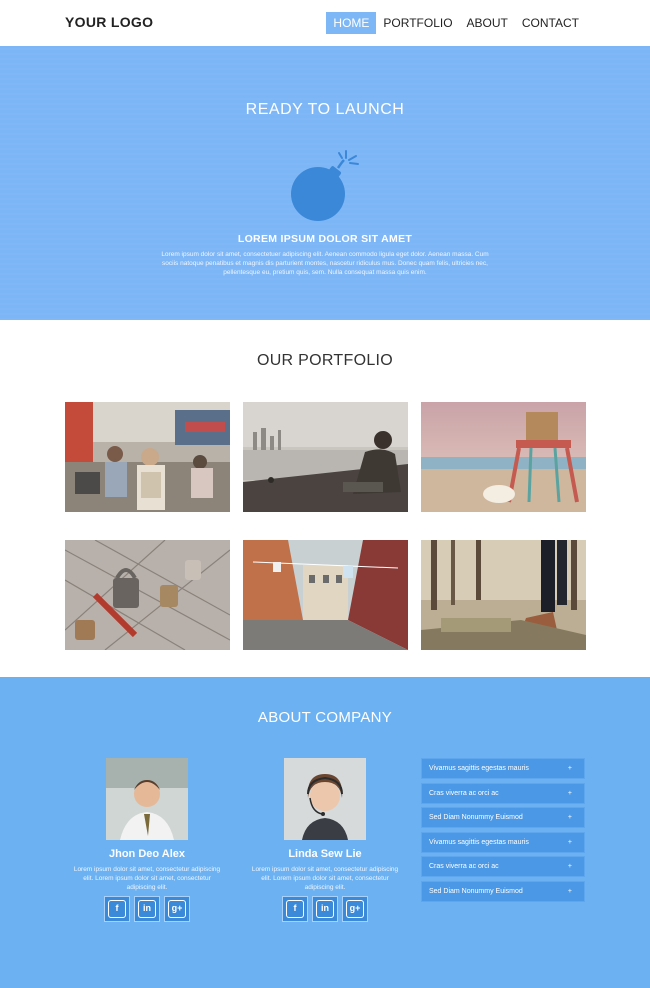  Describe the element at coordinates (325, 109) in the screenshot. I see `hero-title: READY TO LAUNCH` at that location.